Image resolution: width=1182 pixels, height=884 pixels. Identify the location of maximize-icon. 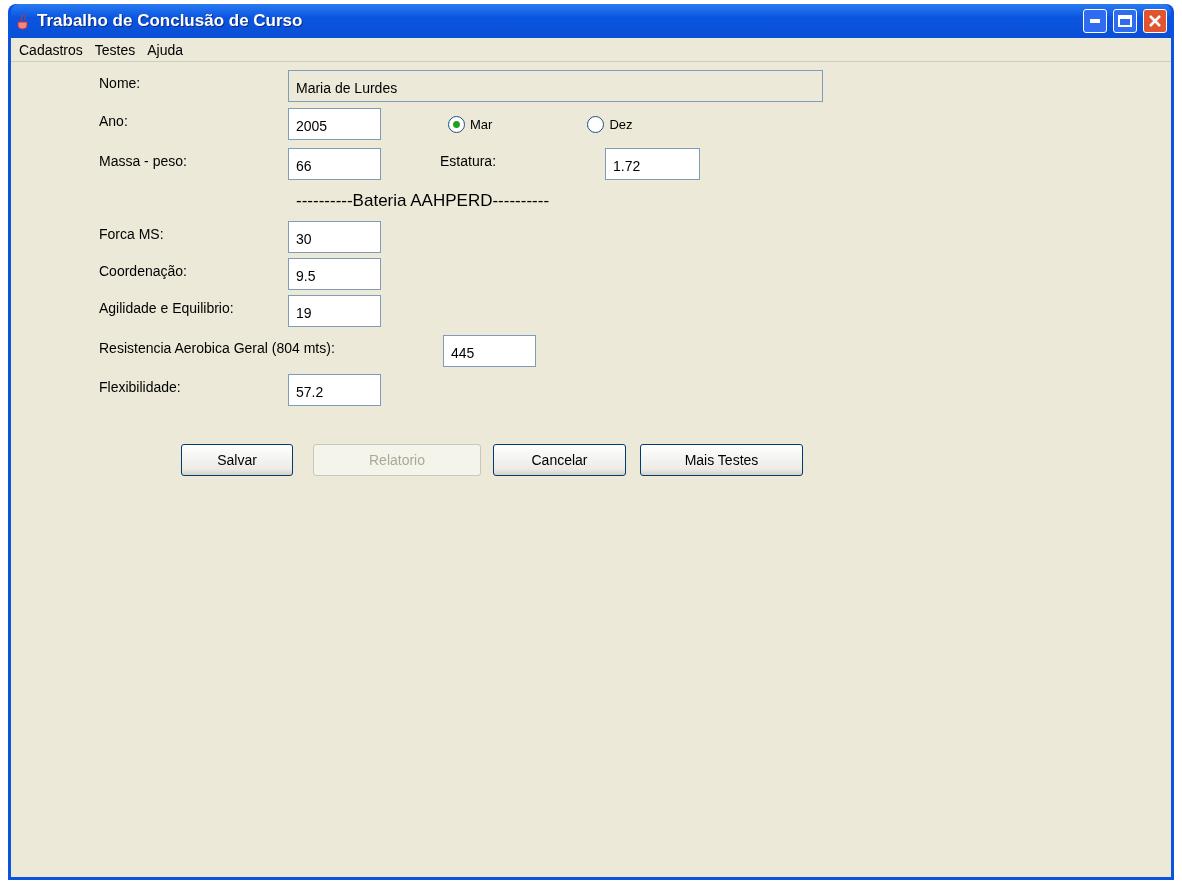
(1125, 21).